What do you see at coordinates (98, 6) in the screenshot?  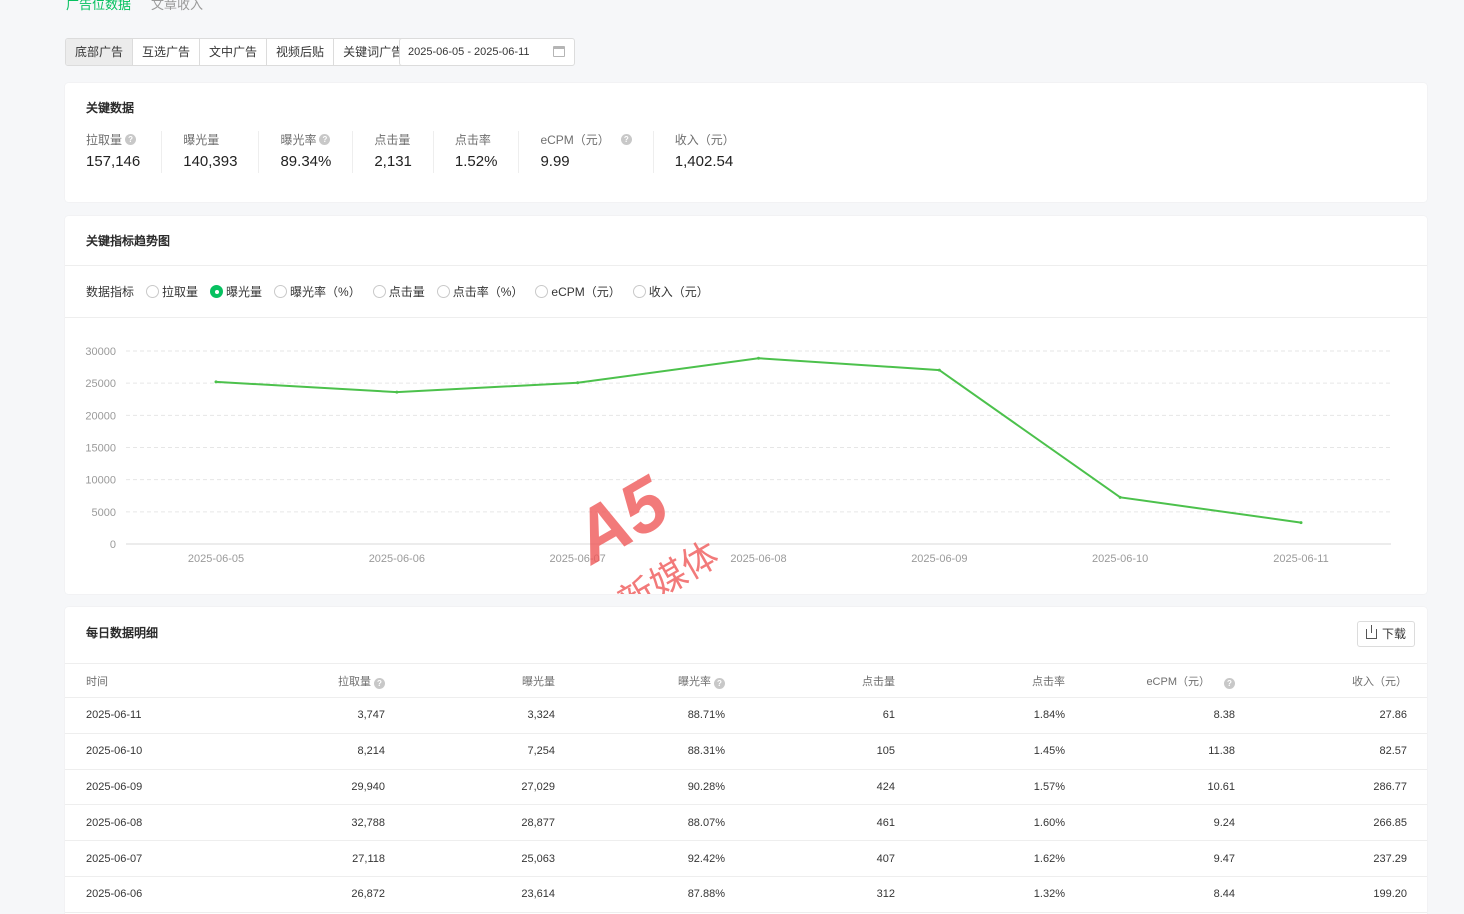 I see `tab-ad-slot-data: 广告位数据` at bounding box center [98, 6].